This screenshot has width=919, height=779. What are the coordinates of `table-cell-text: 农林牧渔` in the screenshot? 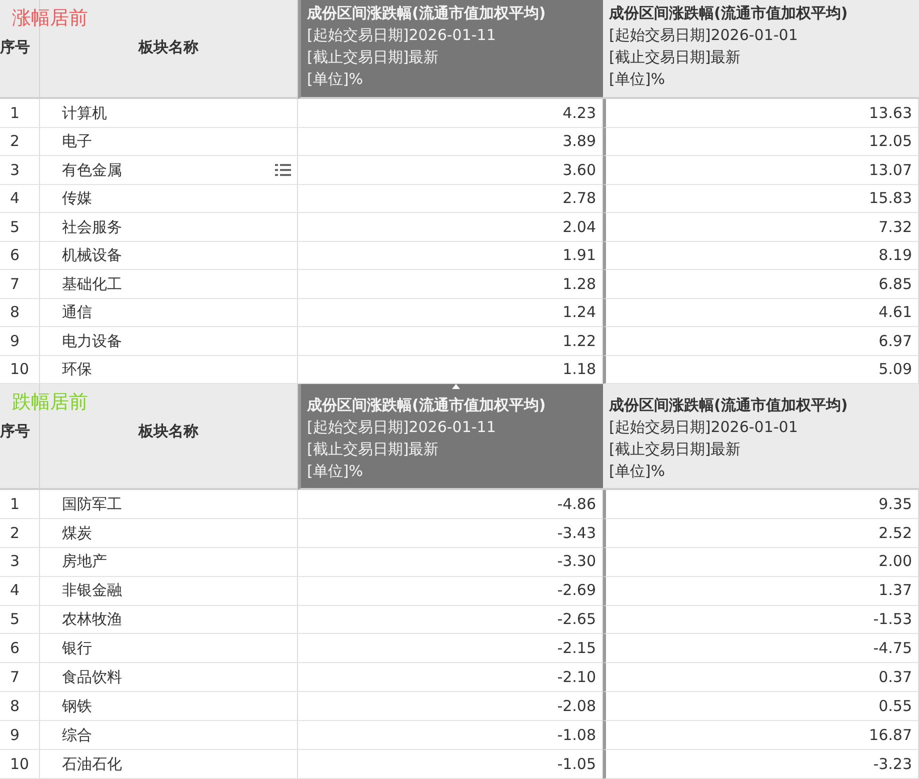 It's located at (92, 619).